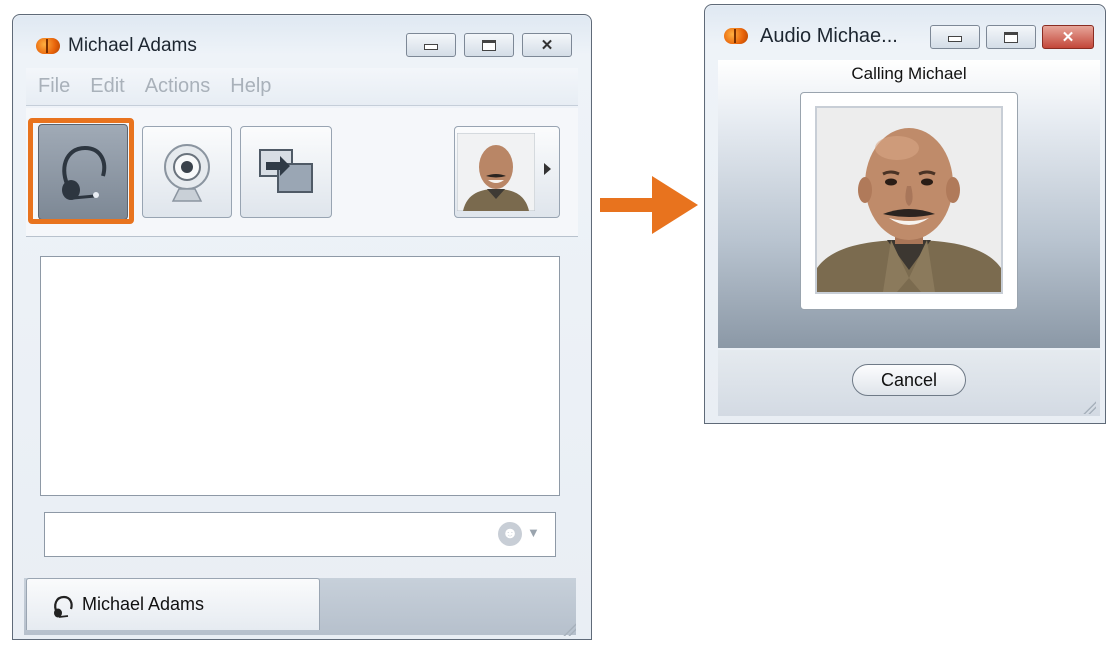 The width and height of the screenshot is (1107, 646). I want to click on chevron-right-icon, so click(547, 169).